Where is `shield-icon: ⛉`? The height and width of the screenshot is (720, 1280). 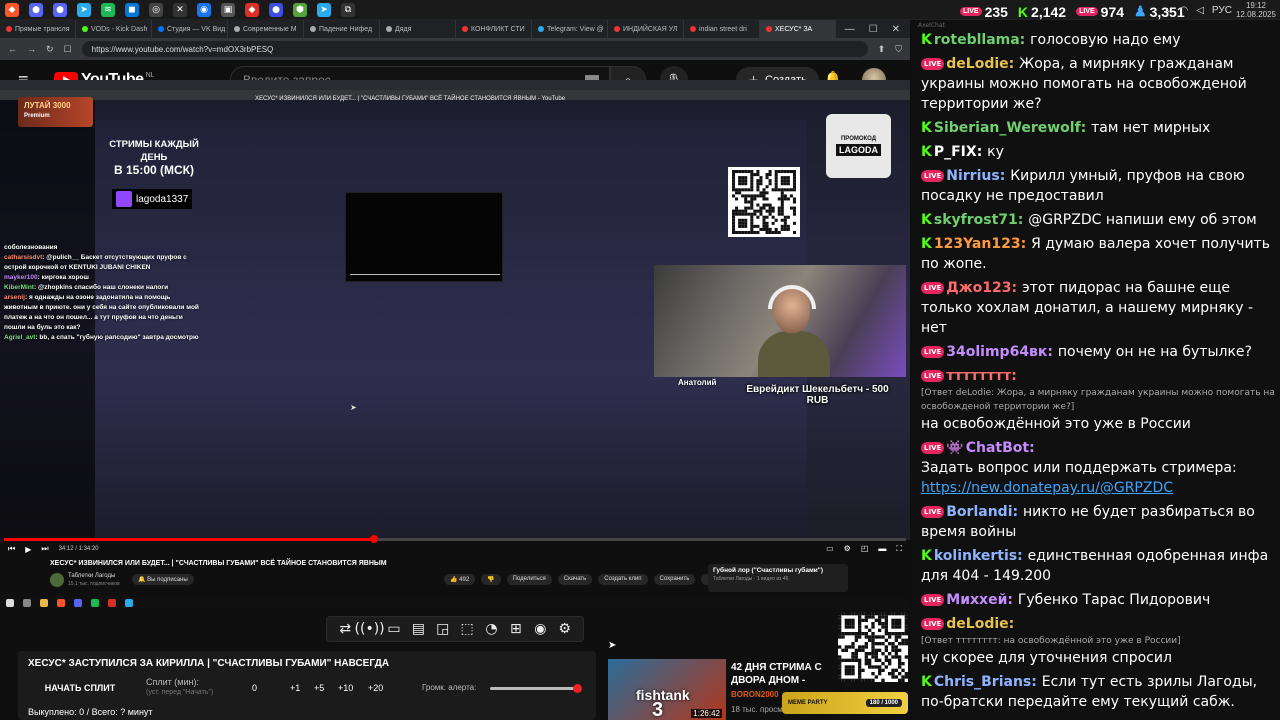
shield-icon: ⛉ is located at coordinates (898, 49).